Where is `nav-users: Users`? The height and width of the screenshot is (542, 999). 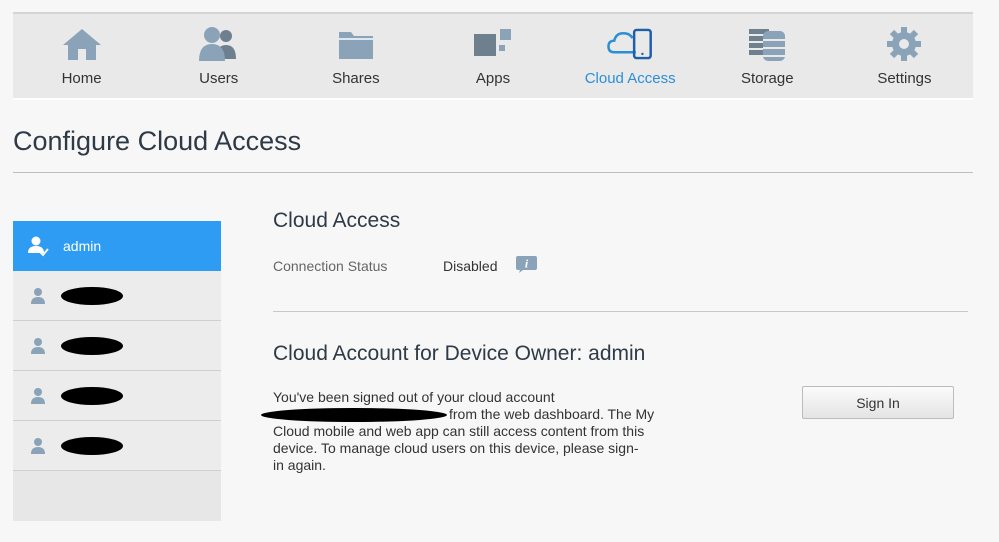
nav-users: Users is located at coordinates (218, 56).